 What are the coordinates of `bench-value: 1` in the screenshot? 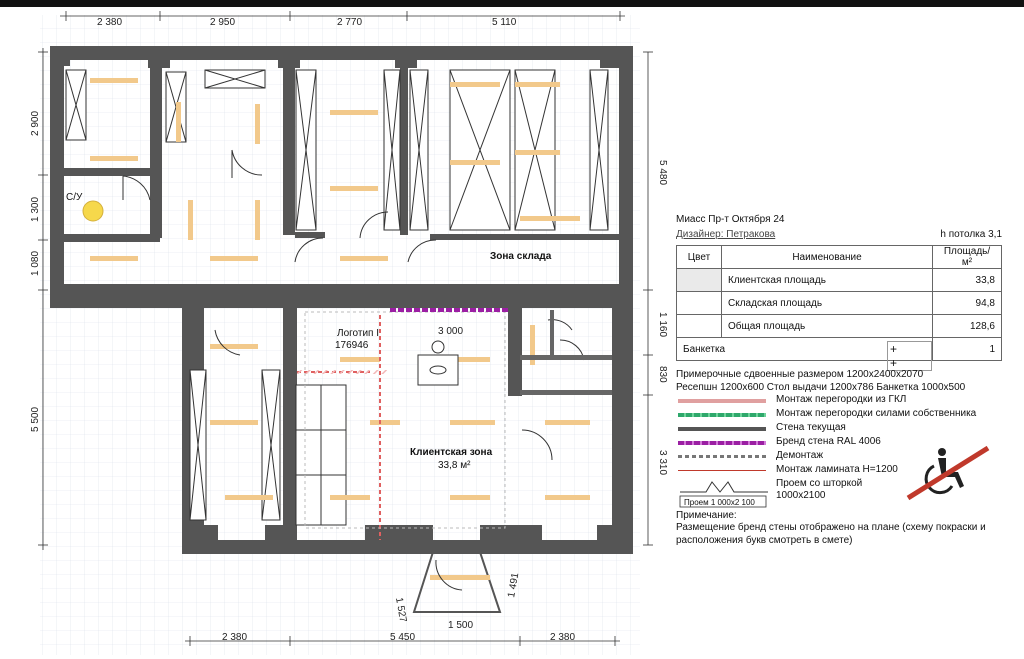 It's located at (967, 349).